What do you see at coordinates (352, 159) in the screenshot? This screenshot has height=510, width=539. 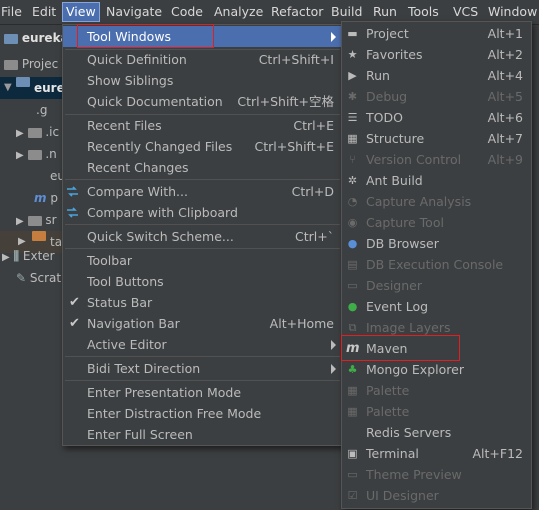 I see `vcs-icon: ⑂` at bounding box center [352, 159].